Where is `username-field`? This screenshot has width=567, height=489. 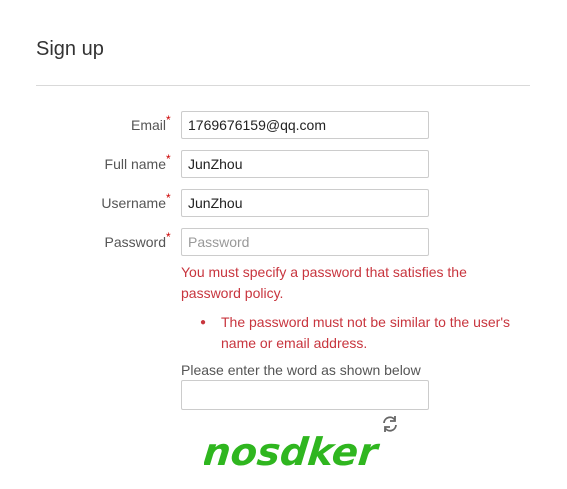 username-field is located at coordinates (305, 203).